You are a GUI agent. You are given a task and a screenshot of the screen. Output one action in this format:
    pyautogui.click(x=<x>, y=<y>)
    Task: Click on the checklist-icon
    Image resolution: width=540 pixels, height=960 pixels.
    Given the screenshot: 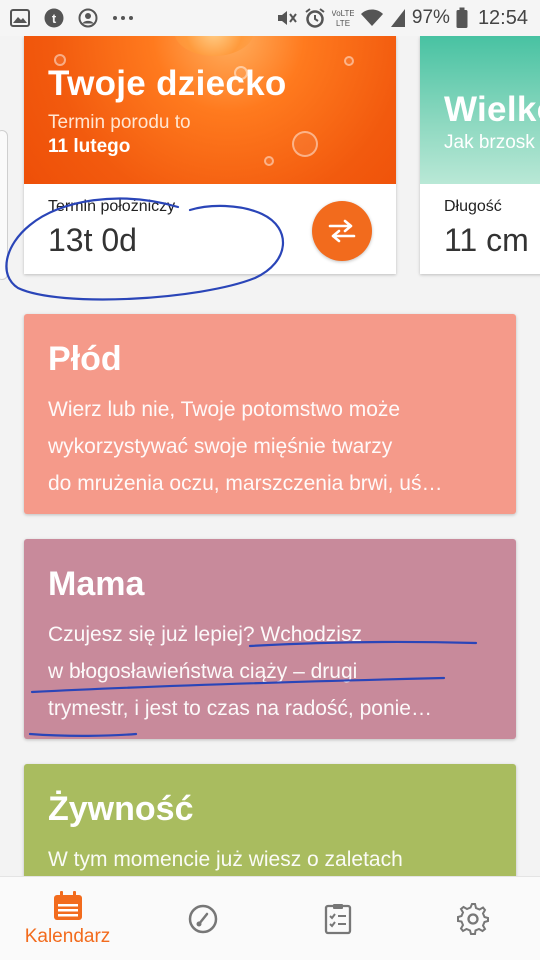 What is the action you would take?
    pyautogui.click(x=338, y=919)
    